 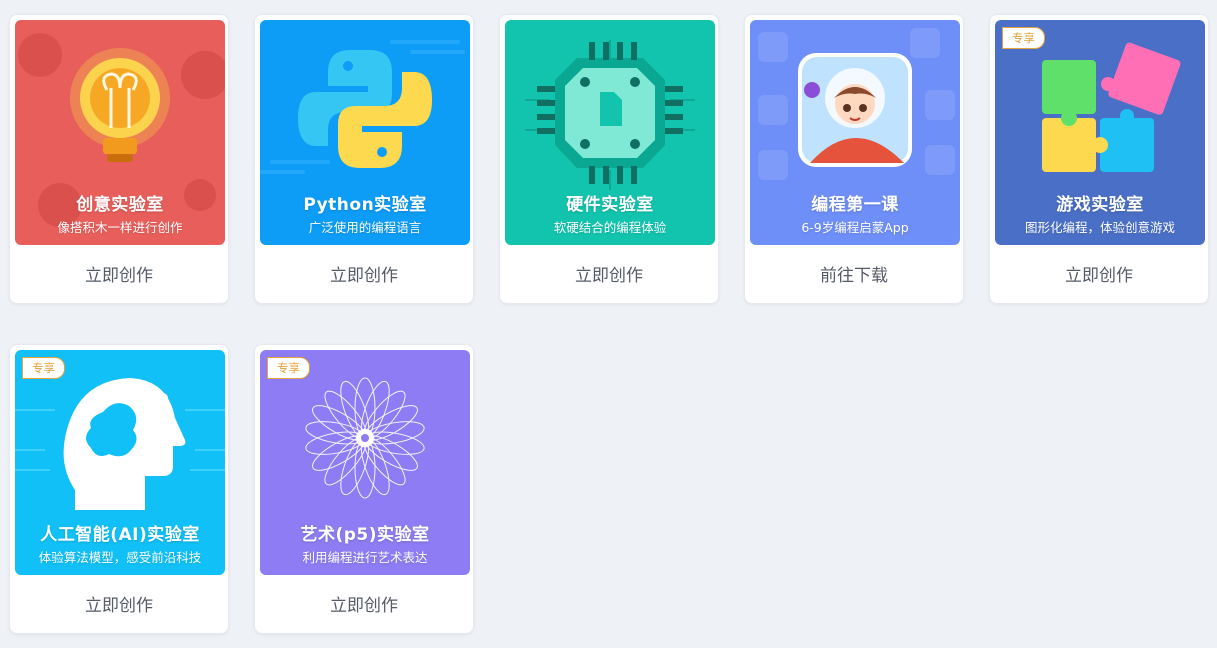 What do you see at coordinates (365, 227) in the screenshot?
I see `card-subtitle: 广泛使用的编程语言` at bounding box center [365, 227].